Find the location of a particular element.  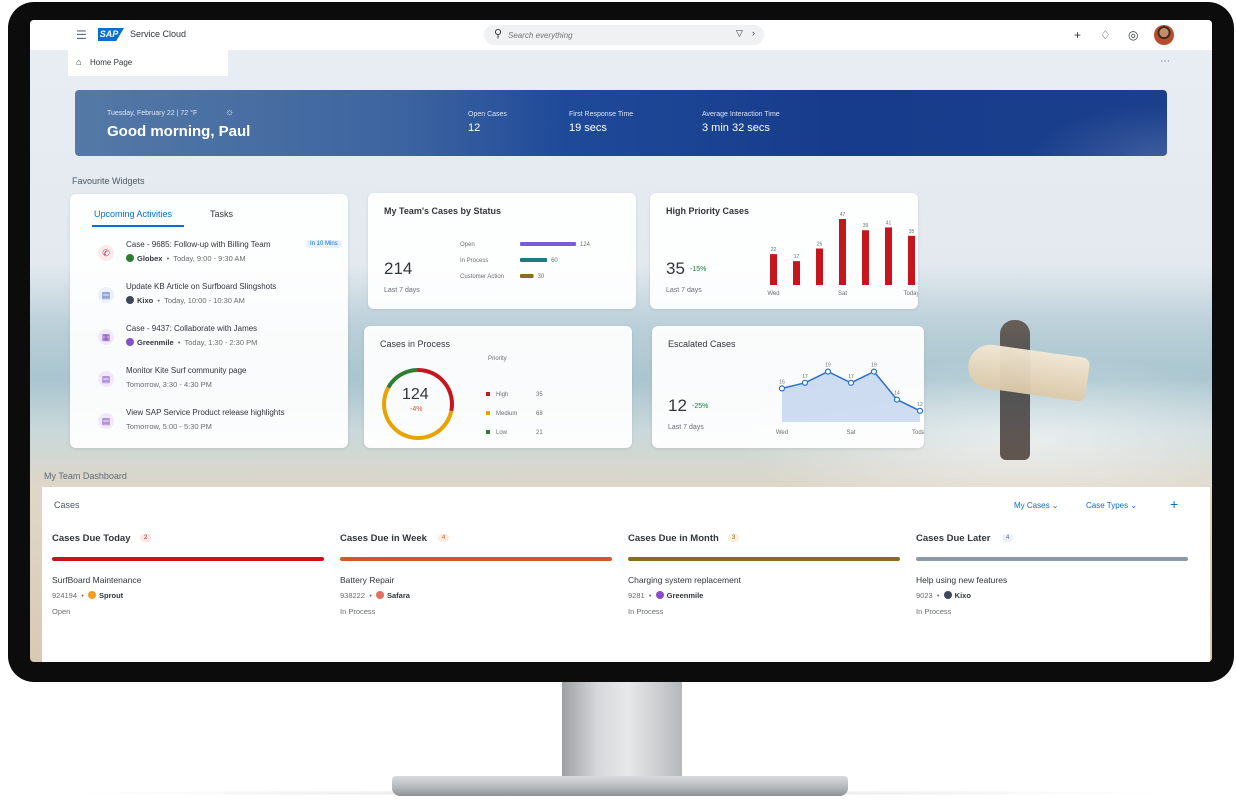

cases-title: Cases is located at coordinates (67, 505).